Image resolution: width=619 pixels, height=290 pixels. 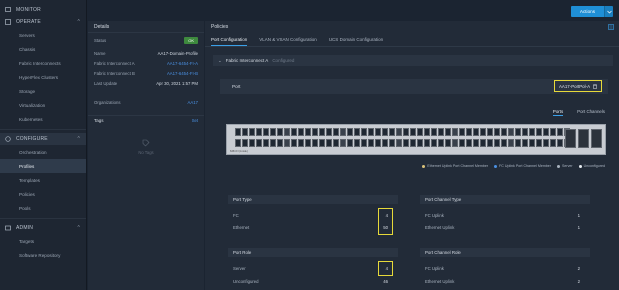 What do you see at coordinates (558, 112) in the screenshot?
I see `tab-ports: Ports` at bounding box center [558, 112].